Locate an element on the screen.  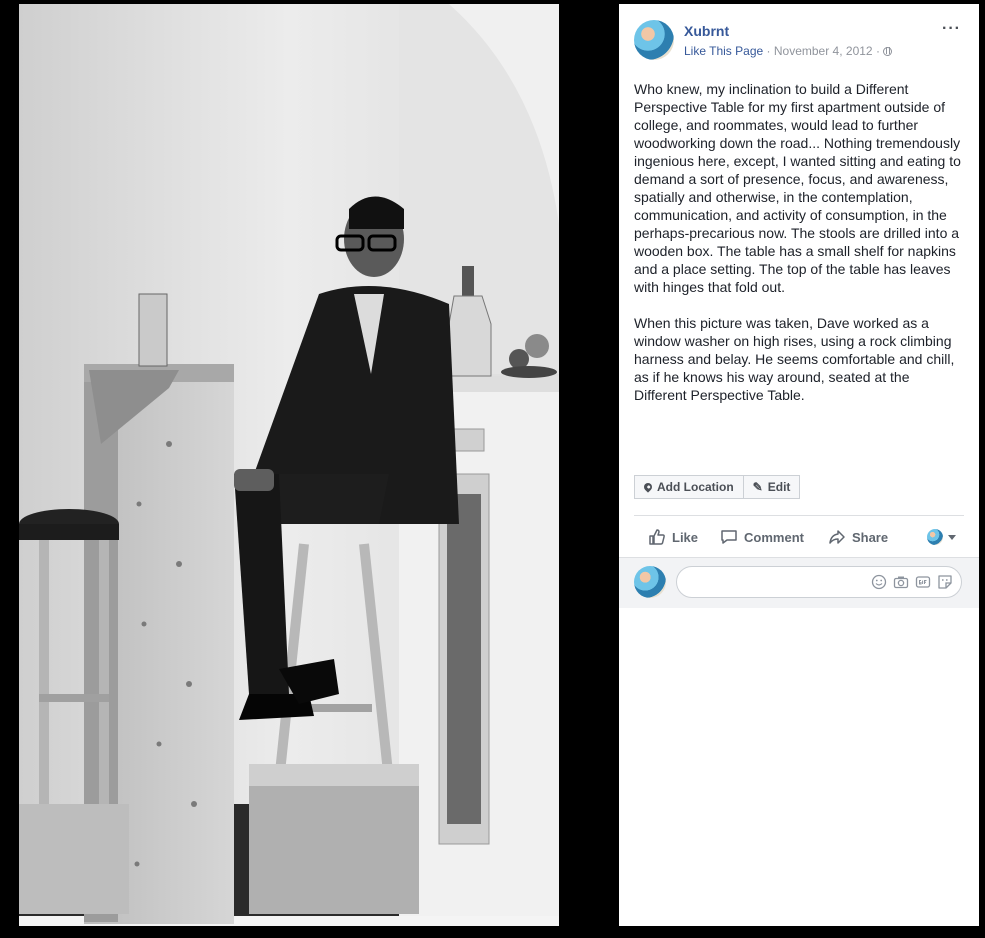
edit-label: Edit is located at coordinates (779, 487).